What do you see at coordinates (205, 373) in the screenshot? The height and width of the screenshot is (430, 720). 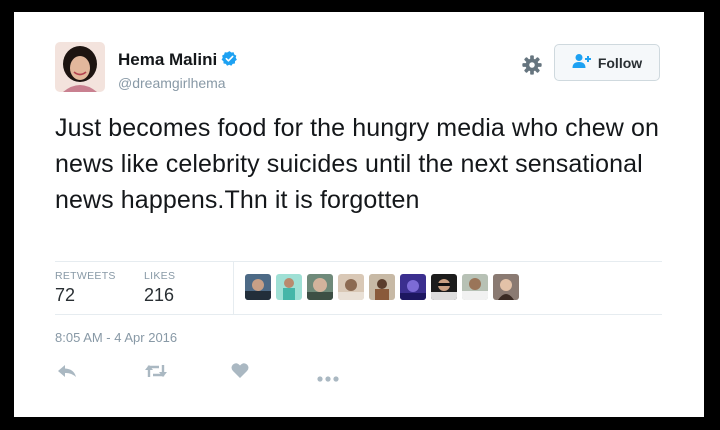 I see `tweet-actions` at bounding box center [205, 373].